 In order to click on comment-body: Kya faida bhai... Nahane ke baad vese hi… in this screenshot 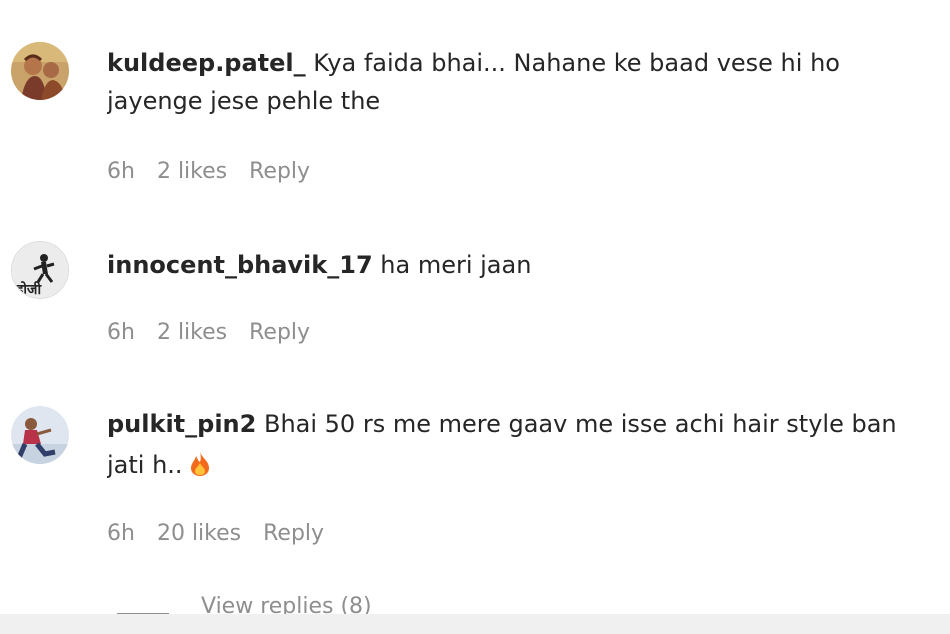, I will do `click(576, 63)`.